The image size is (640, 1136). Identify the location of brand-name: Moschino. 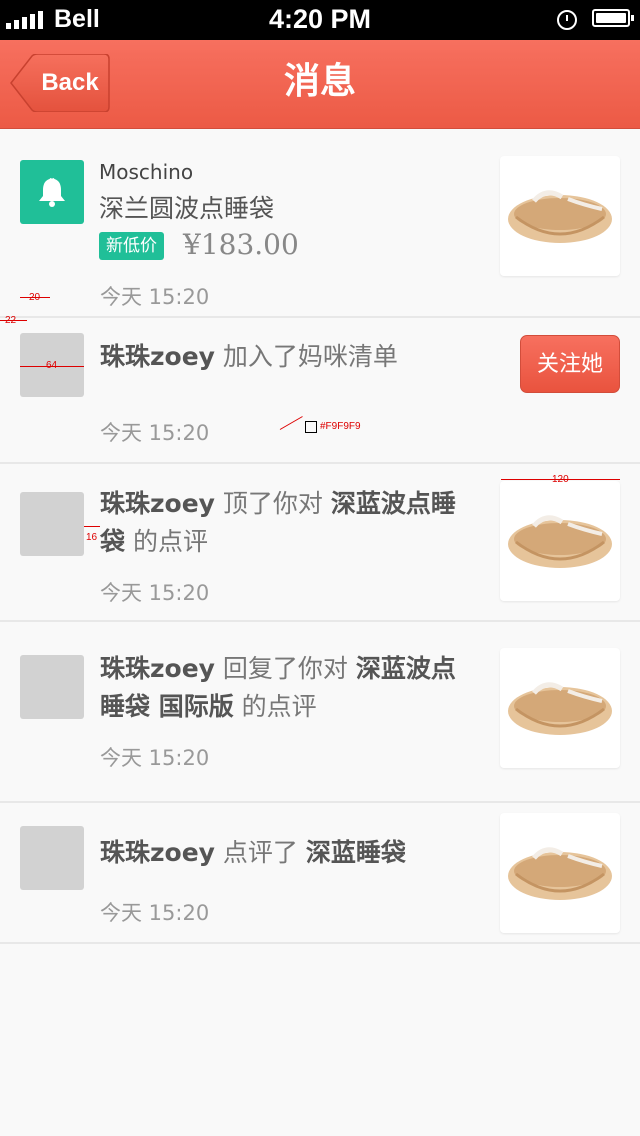
(146, 172).